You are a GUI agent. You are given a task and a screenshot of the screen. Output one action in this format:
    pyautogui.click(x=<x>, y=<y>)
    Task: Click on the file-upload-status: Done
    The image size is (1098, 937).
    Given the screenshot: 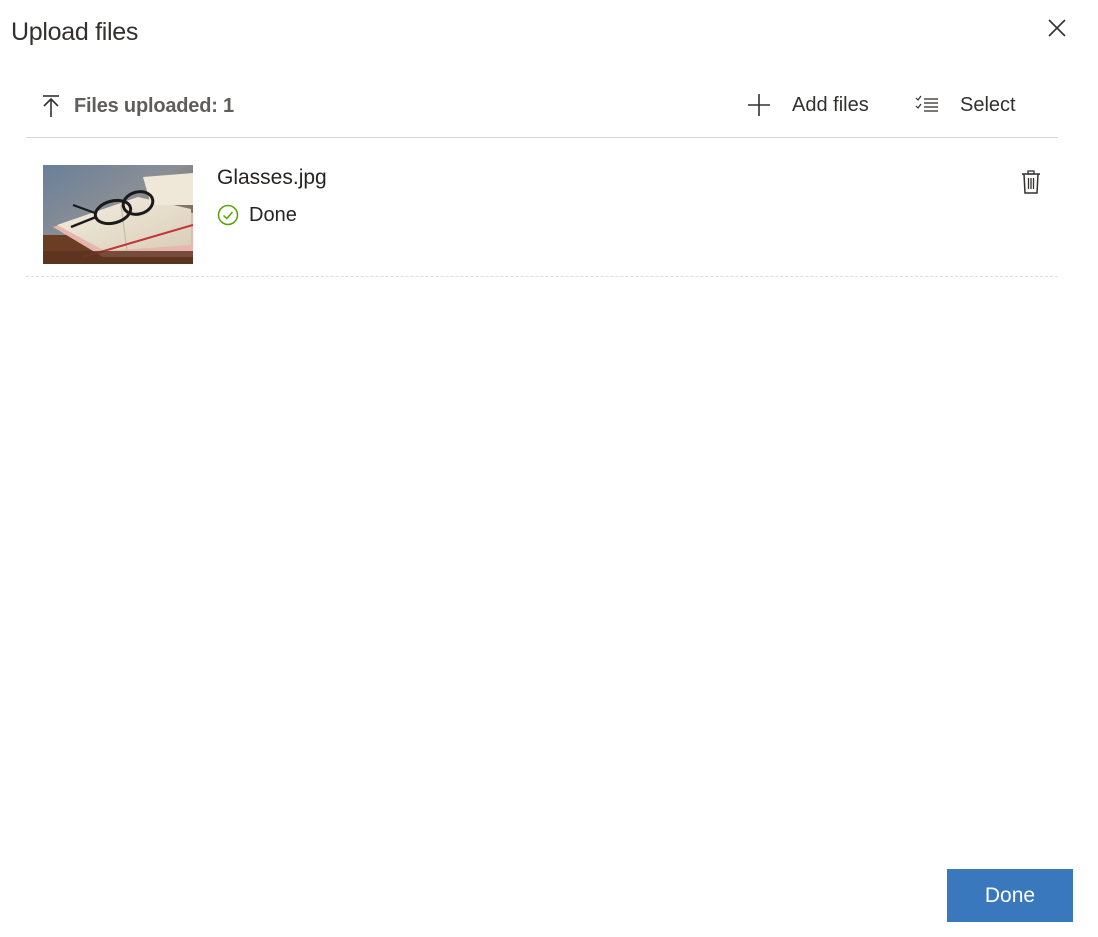 What is the action you would take?
    pyautogui.click(x=257, y=215)
    